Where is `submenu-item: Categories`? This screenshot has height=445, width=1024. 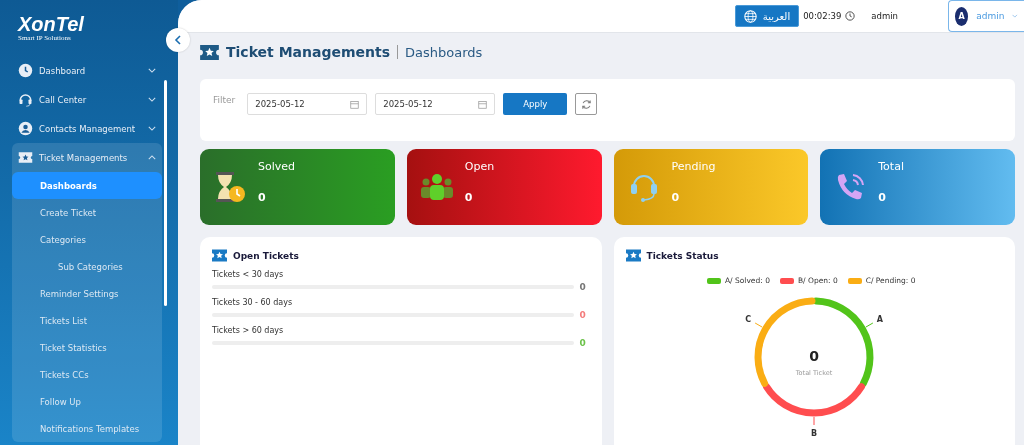 submenu-item: Categories is located at coordinates (87, 239).